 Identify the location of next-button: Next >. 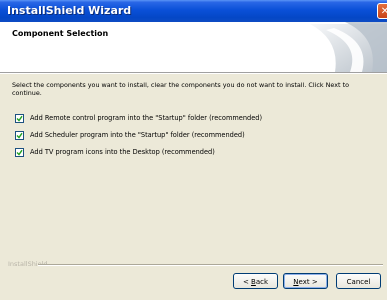
(305, 281).